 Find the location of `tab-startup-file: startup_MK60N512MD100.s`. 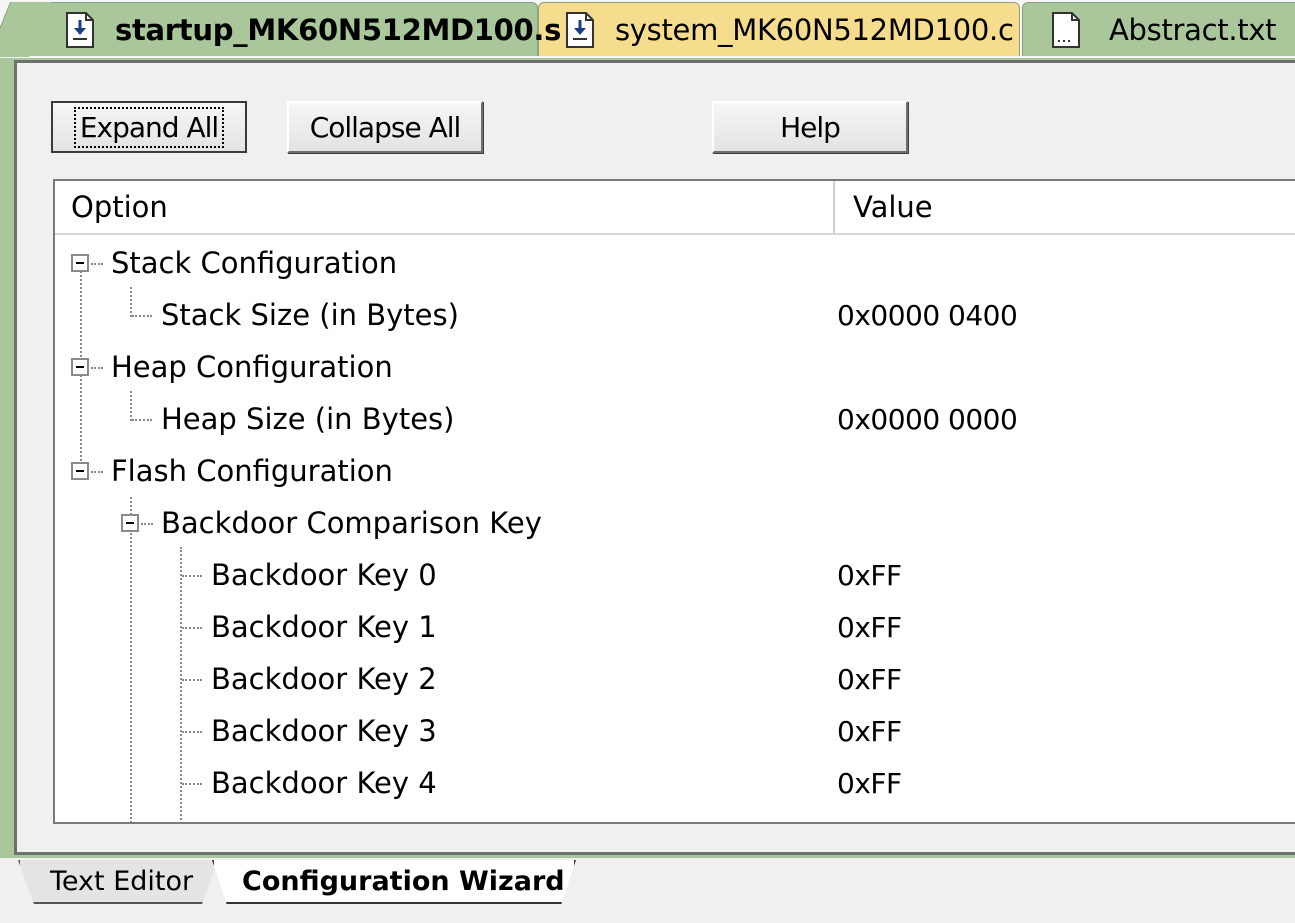

tab-startup-file: startup_MK60N512MD100.s is located at coordinates (288, 29).